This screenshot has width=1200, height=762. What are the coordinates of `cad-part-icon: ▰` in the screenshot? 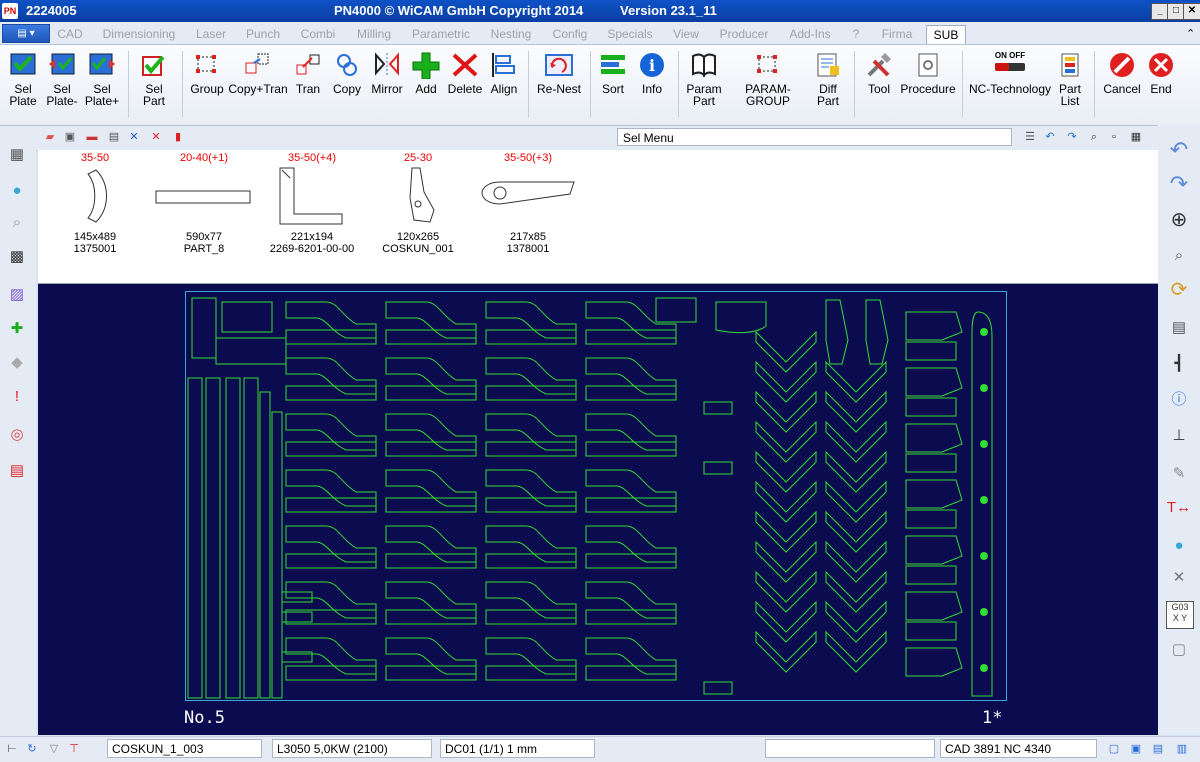 It's located at (50, 137).